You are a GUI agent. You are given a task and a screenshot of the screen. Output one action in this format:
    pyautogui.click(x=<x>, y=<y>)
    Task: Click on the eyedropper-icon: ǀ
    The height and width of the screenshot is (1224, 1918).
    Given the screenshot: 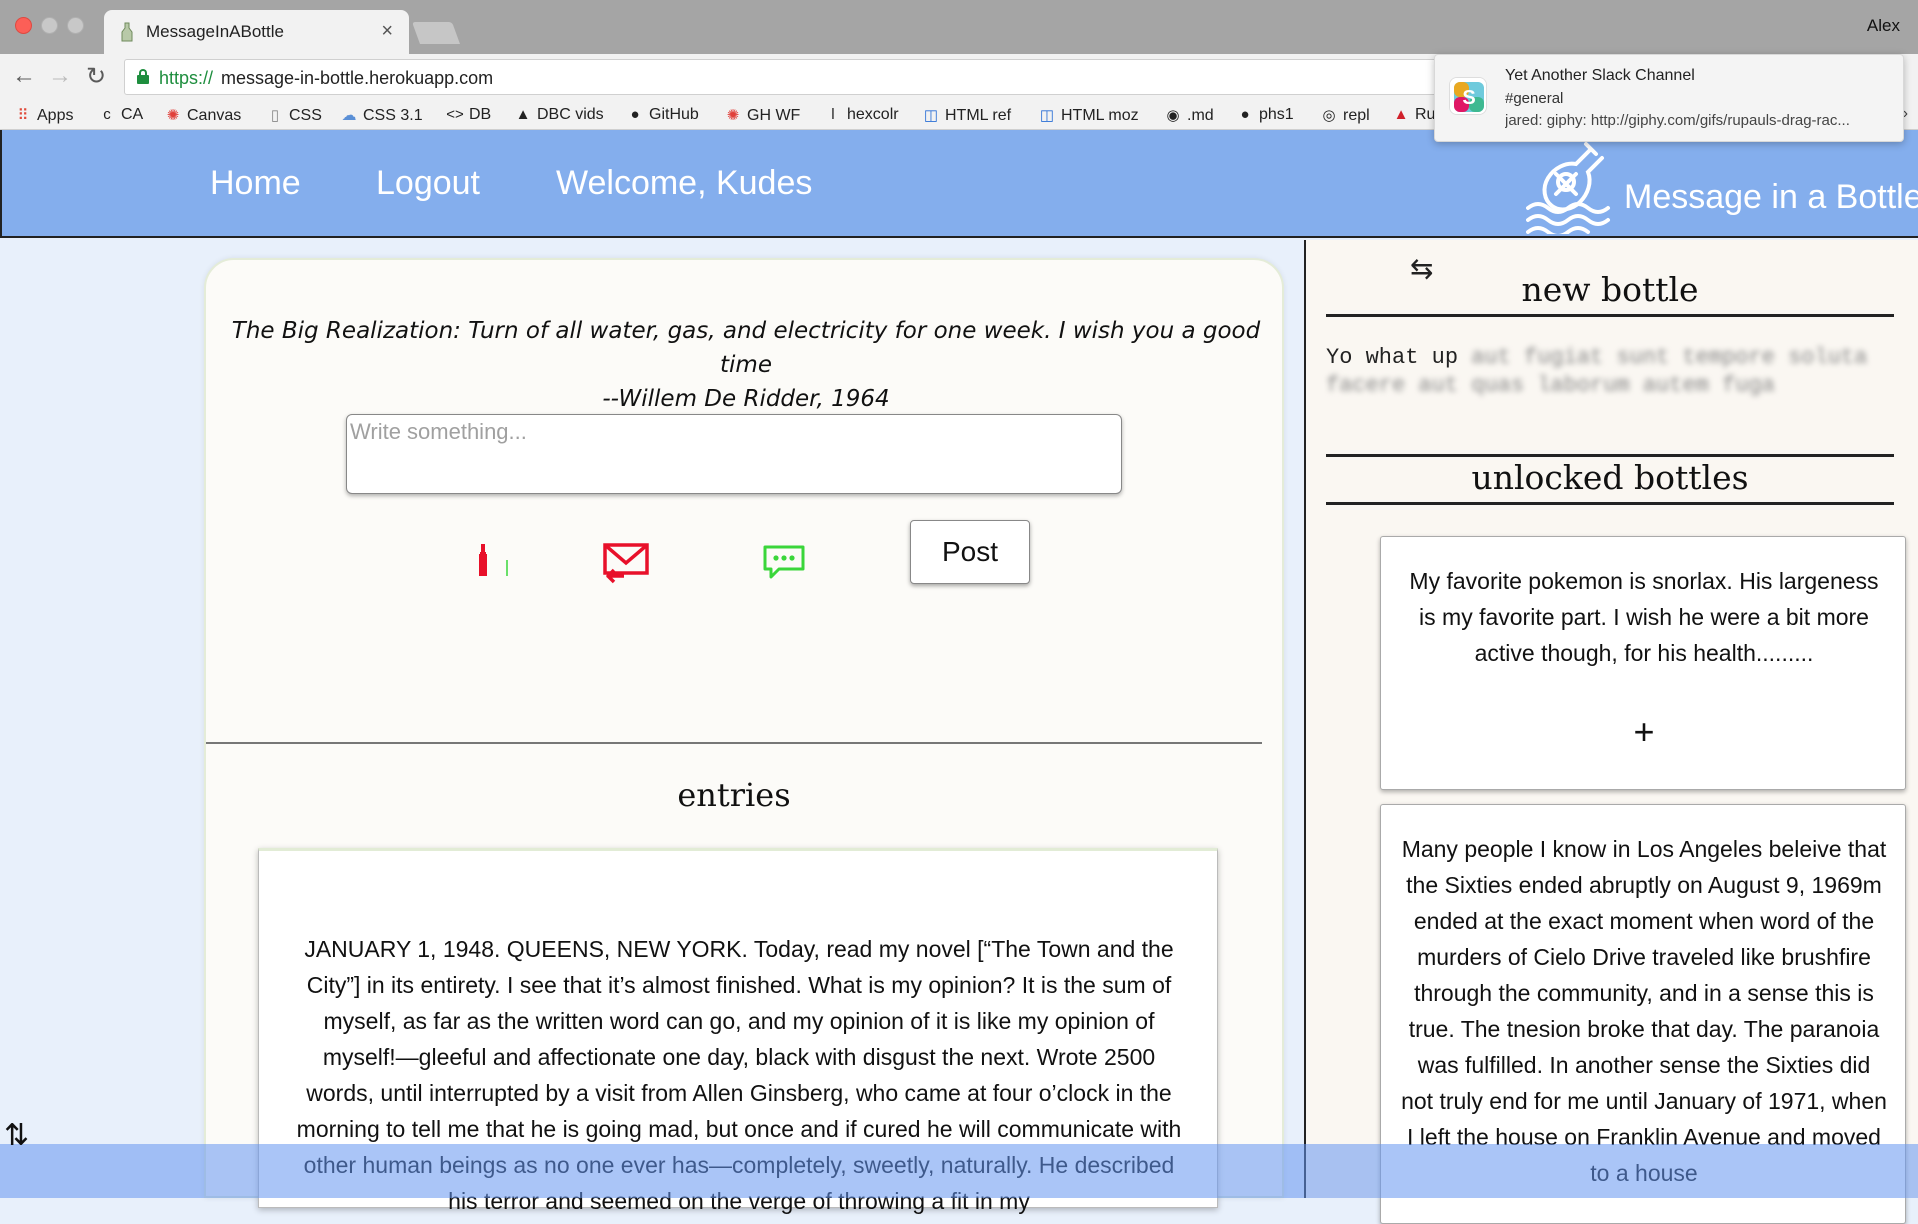 What is the action you would take?
    pyautogui.click(x=833, y=114)
    